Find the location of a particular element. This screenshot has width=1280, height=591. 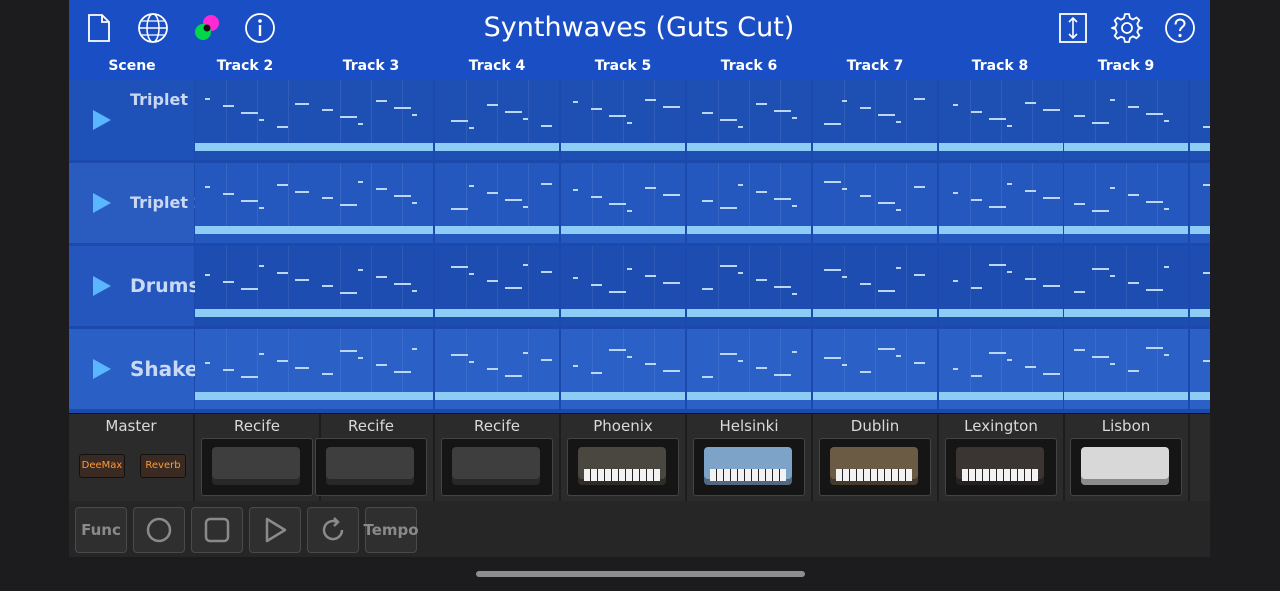

info-icon is located at coordinates (260, 28).